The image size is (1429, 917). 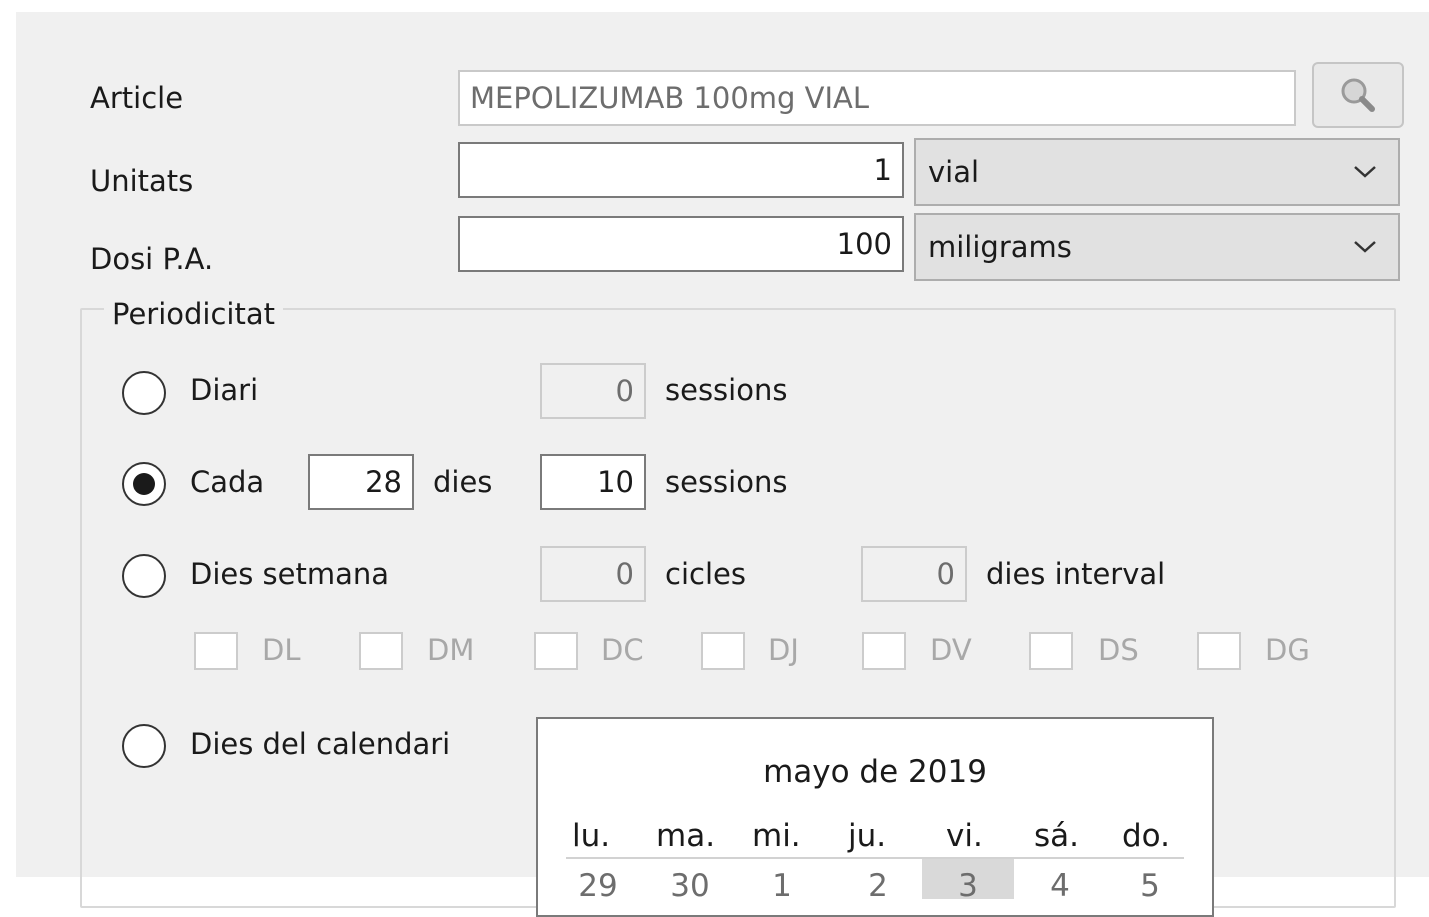 What do you see at coordinates (875, 772) in the screenshot?
I see `calendar-month-title: mayo de 2019` at bounding box center [875, 772].